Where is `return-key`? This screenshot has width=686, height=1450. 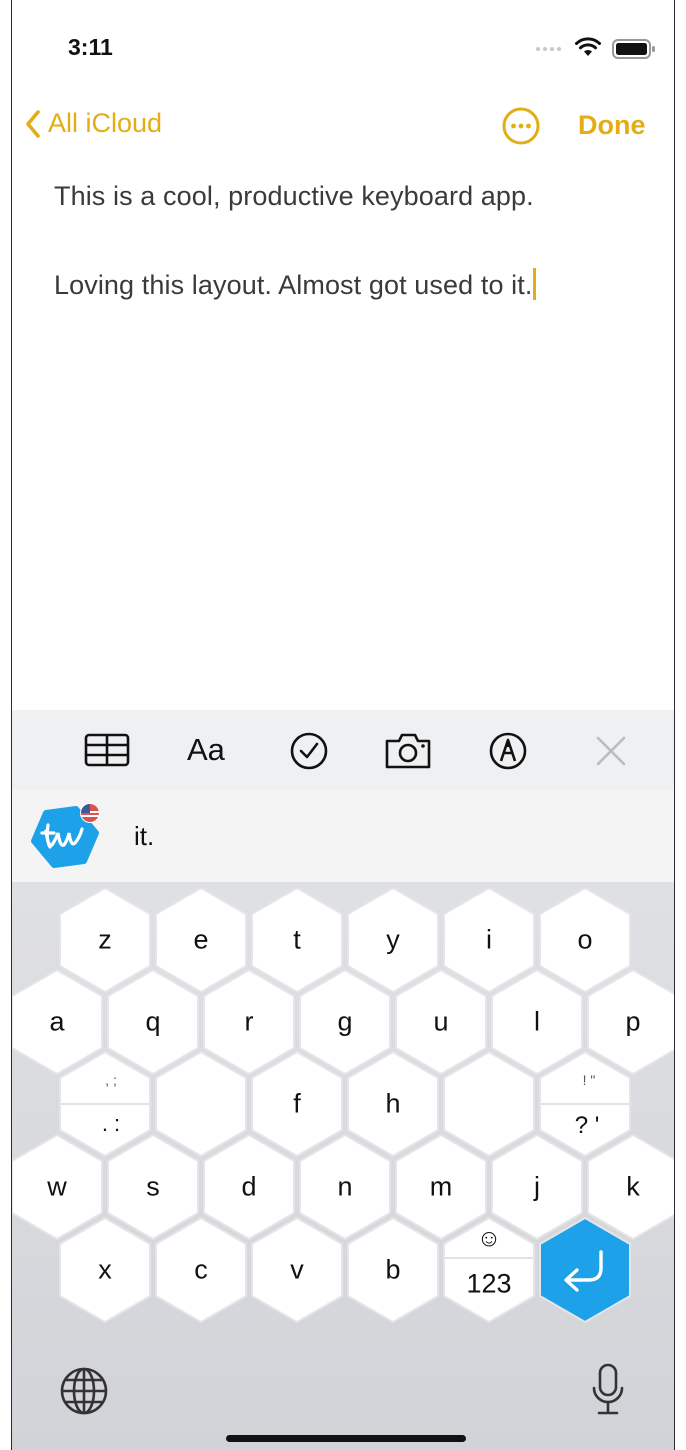
return-key is located at coordinates (585, 1270).